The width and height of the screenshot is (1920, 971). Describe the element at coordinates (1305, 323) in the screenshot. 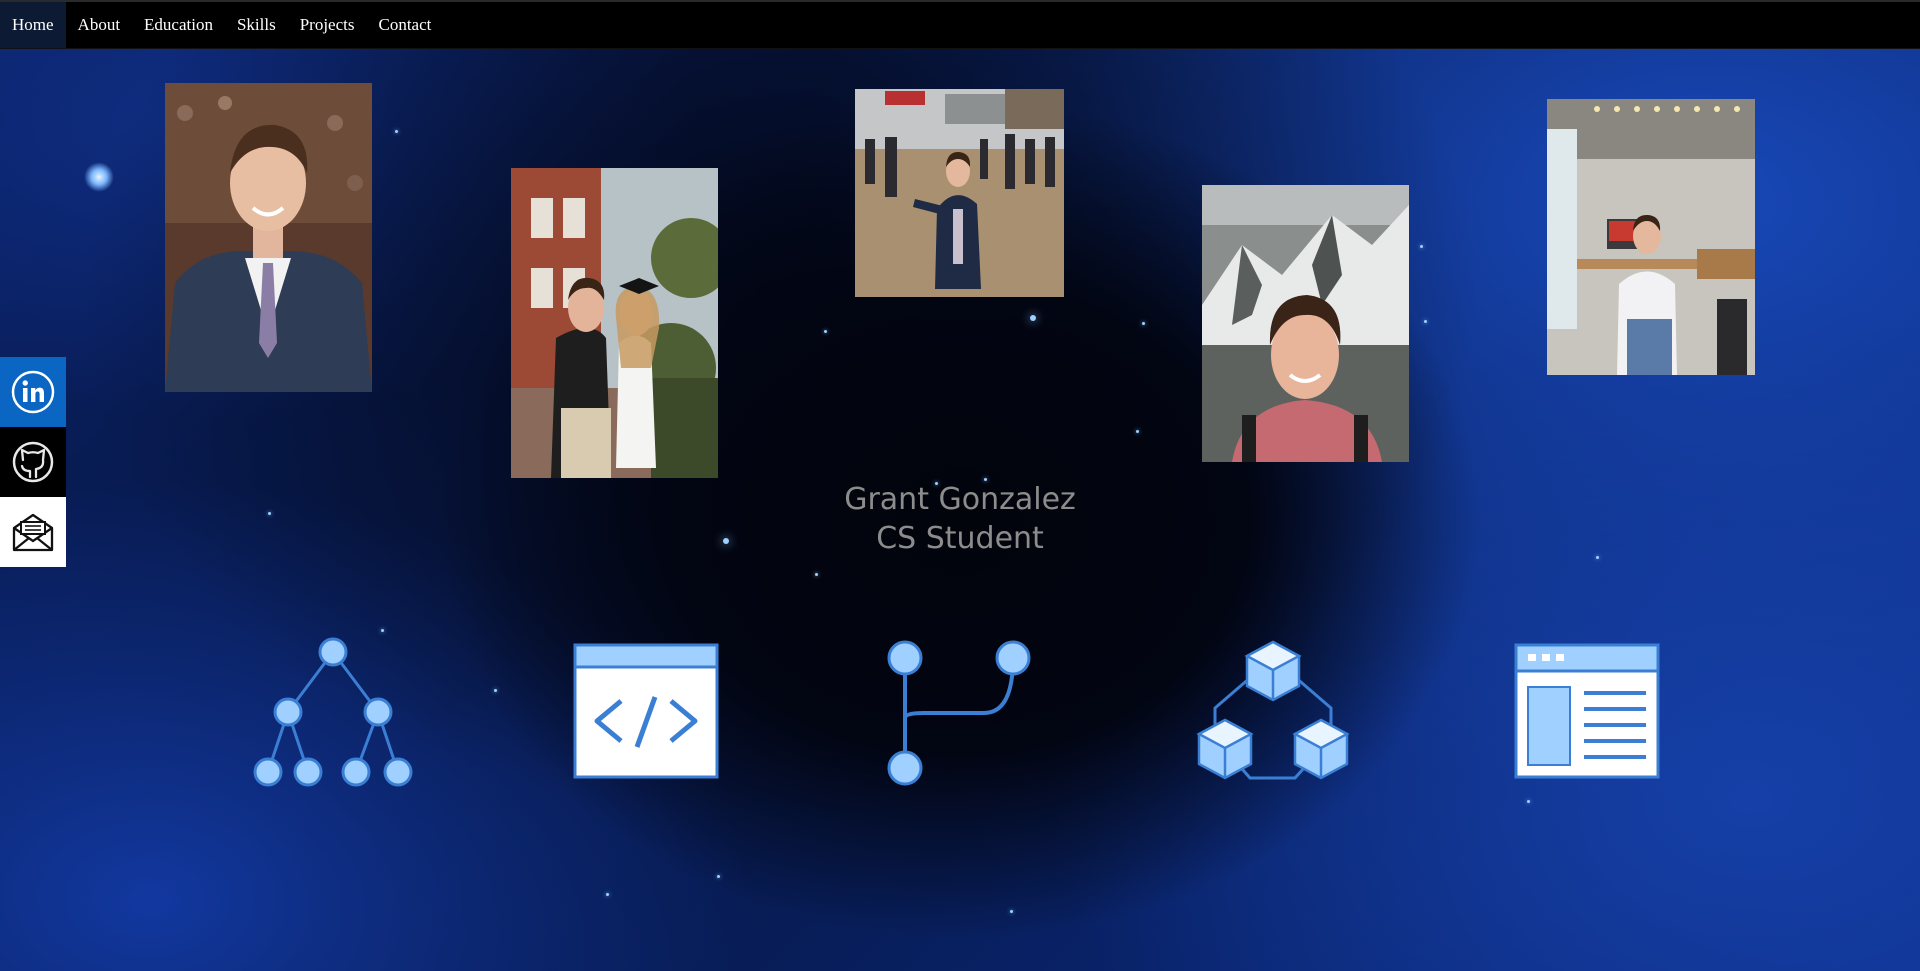

I see `photo-mountain-selfie` at that location.